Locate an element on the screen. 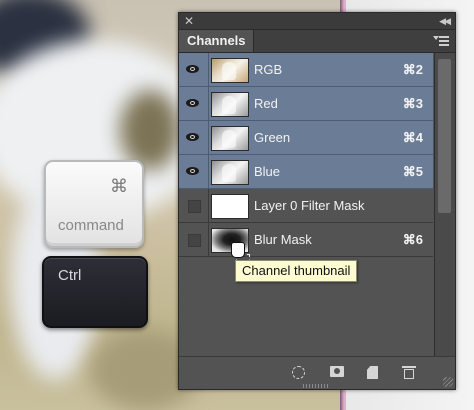 The image size is (474, 410). channel-name: Red is located at coordinates (266, 103).